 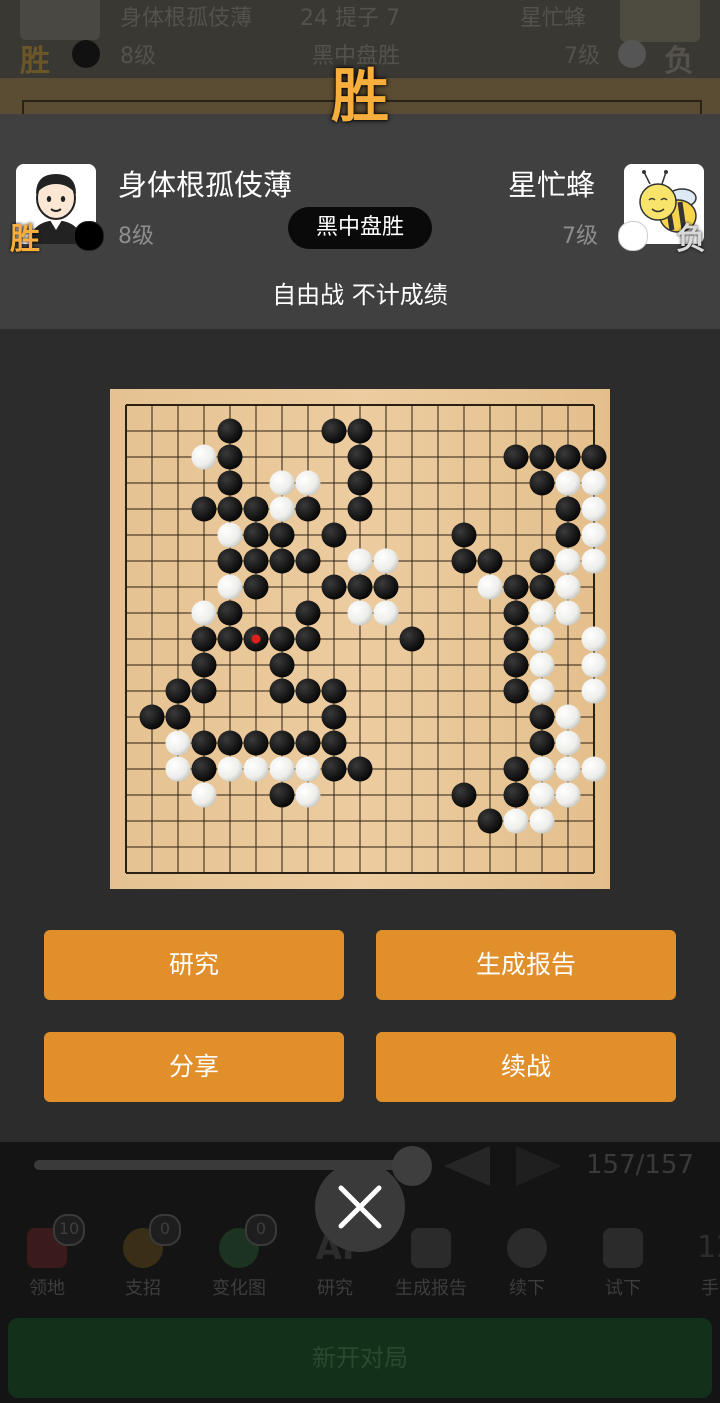 I want to click on game-type-label: 自由战 不计成绩, so click(x=360, y=295).